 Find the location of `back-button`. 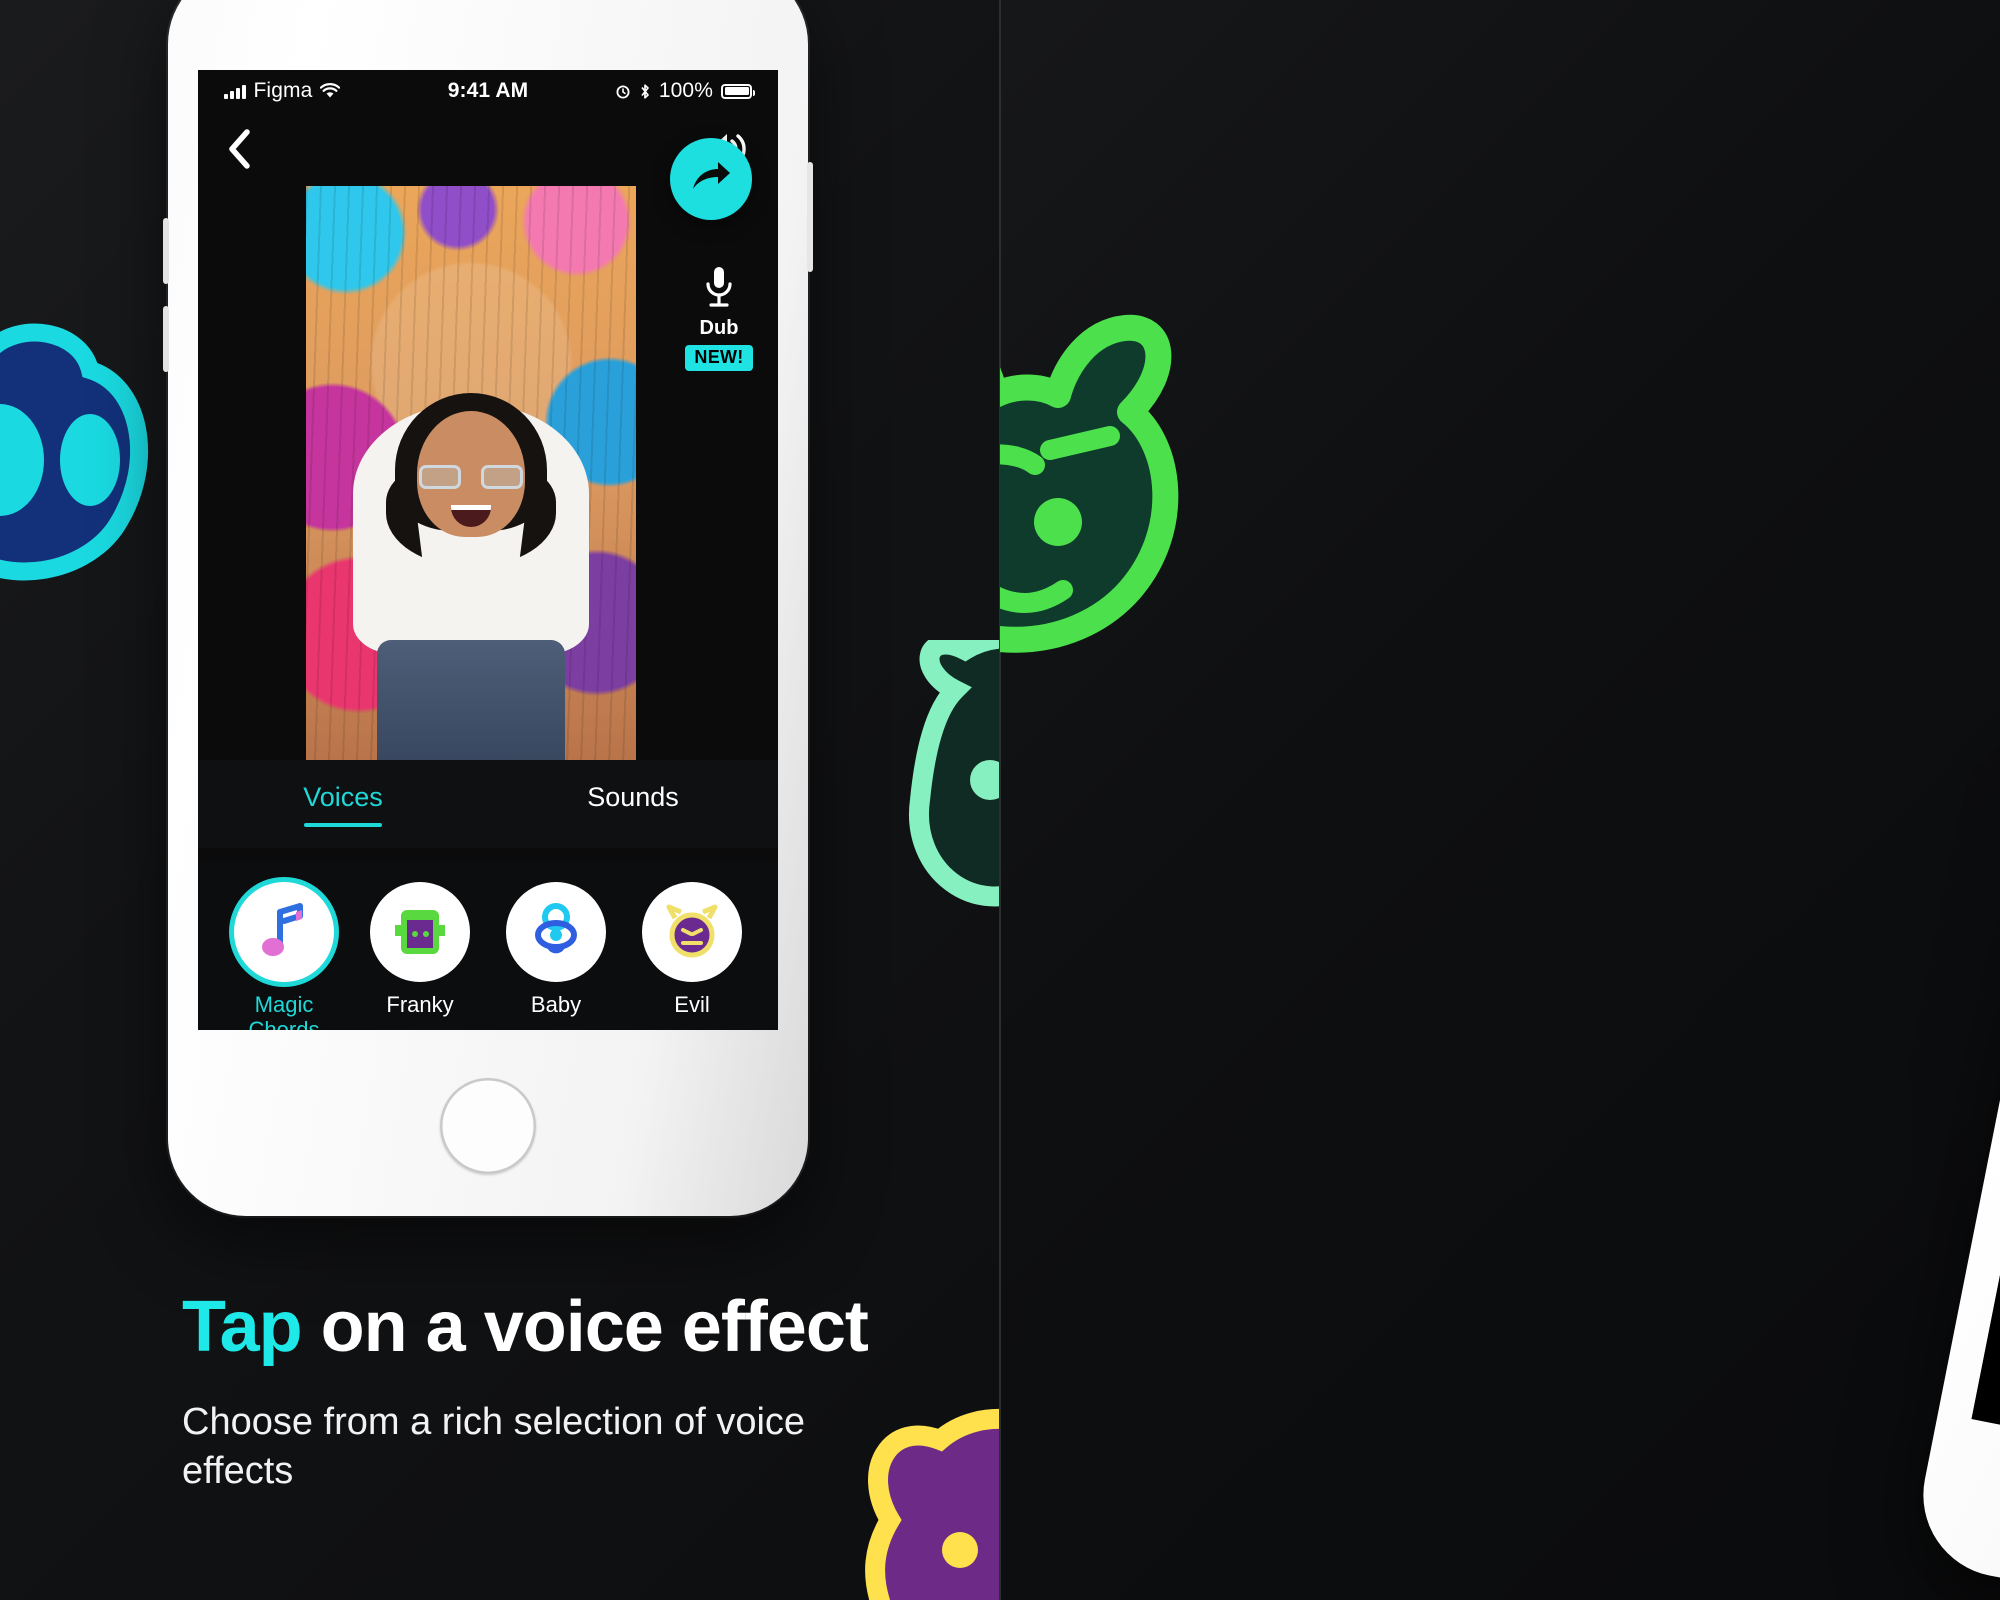

back-button is located at coordinates (239, 149).